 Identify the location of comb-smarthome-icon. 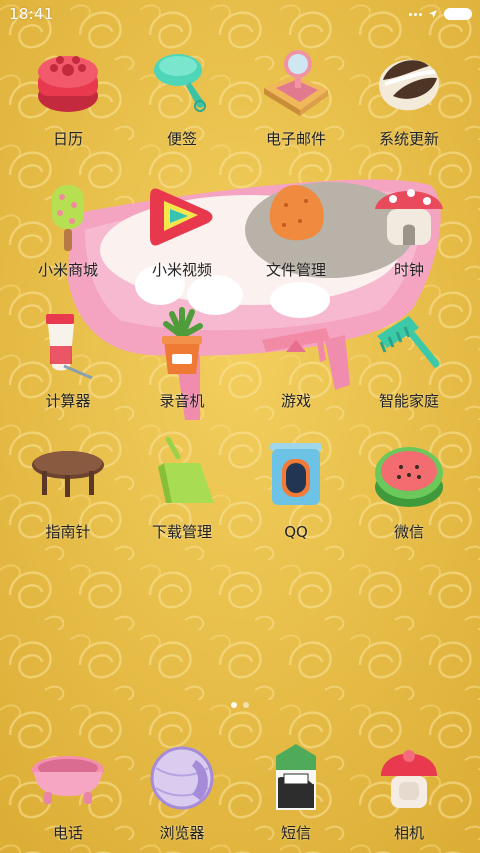
(408, 342).